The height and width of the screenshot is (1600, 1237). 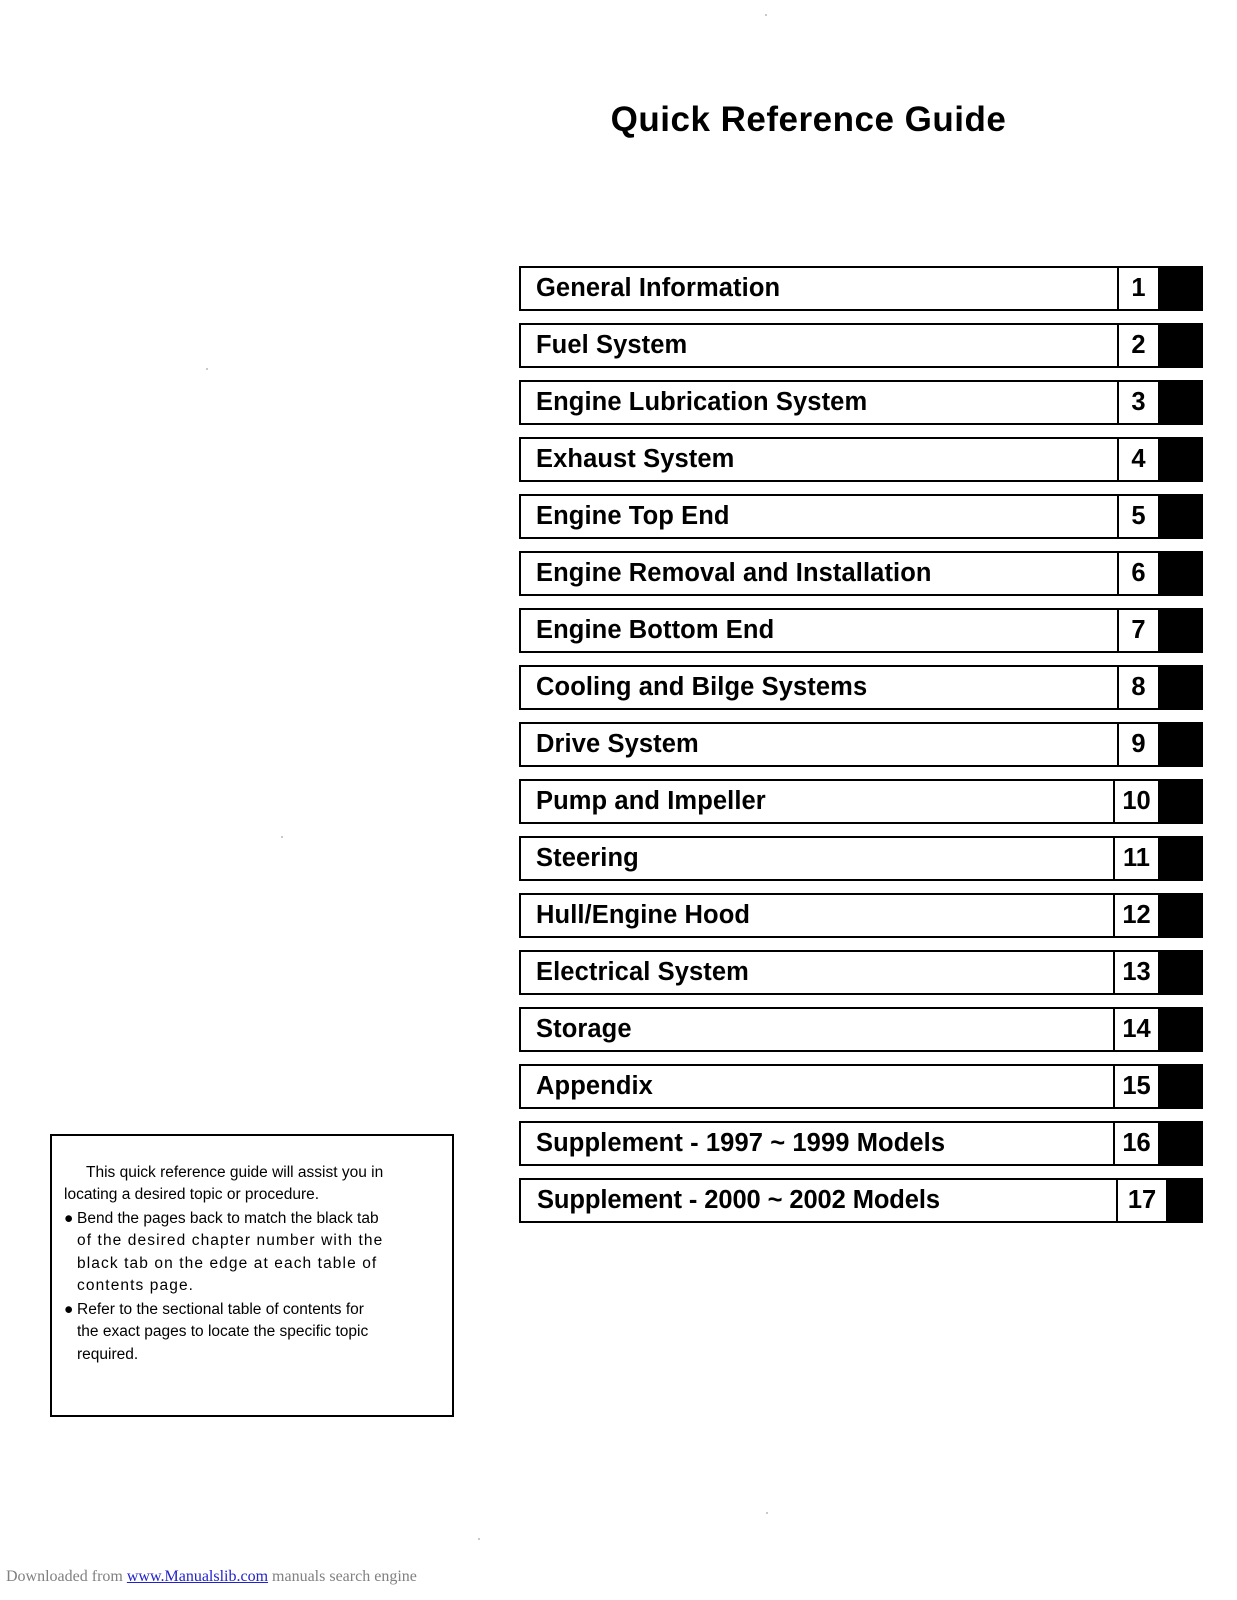 I want to click on table-row: Drive System 9, so click(x=861, y=744).